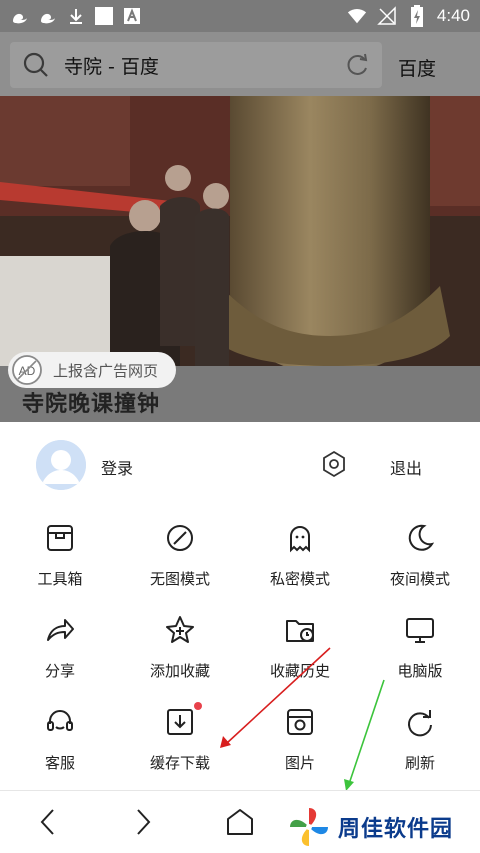 This screenshot has width=480, height=853. What do you see at coordinates (309, 827) in the screenshot?
I see `pinwheel-logo-icon` at bounding box center [309, 827].